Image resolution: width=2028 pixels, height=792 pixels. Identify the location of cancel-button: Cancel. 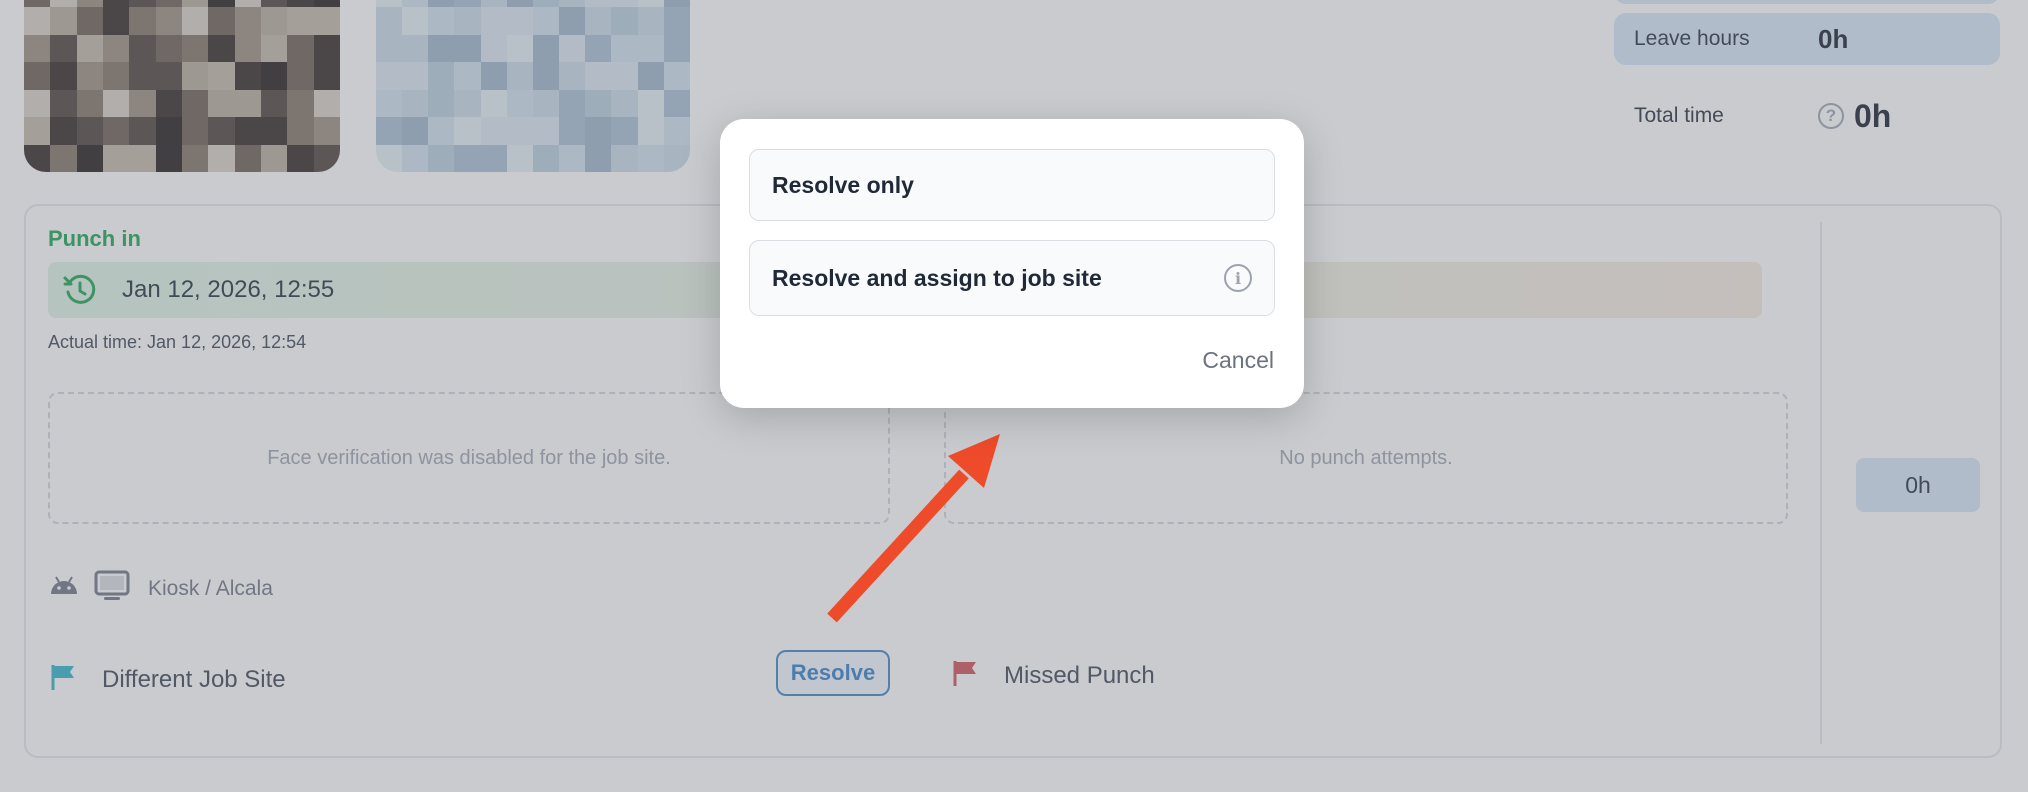
(1238, 360).